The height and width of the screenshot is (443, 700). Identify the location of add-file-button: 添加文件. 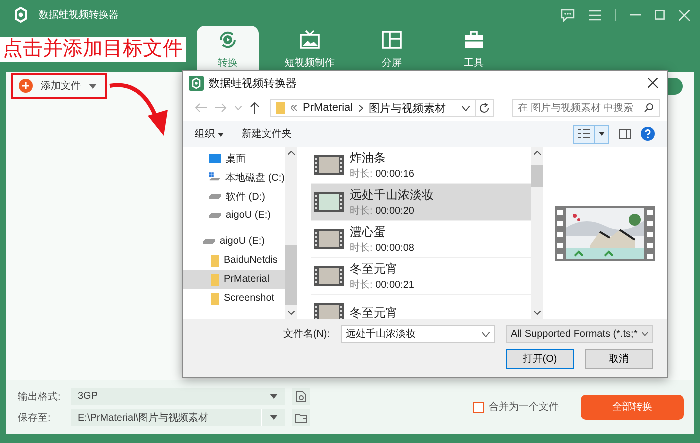
(59, 86).